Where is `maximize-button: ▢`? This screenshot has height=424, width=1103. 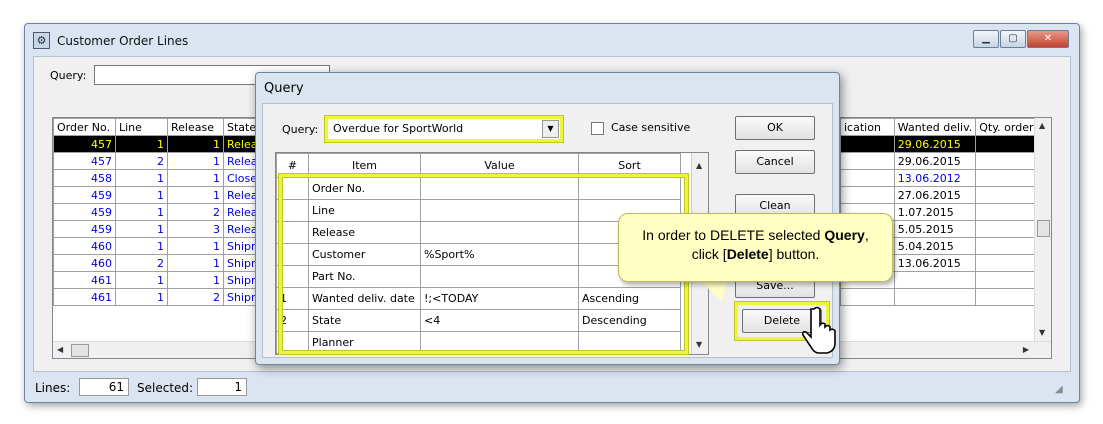 maximize-button: ▢ is located at coordinates (1013, 39).